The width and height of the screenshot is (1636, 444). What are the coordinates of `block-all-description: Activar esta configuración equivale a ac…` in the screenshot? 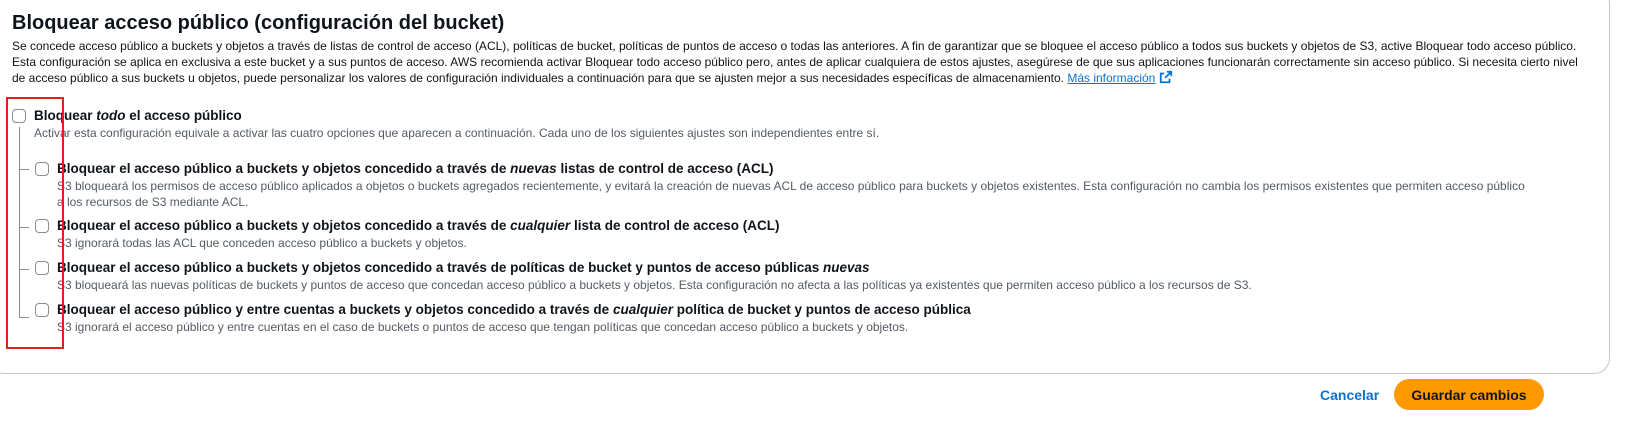 It's located at (457, 133).